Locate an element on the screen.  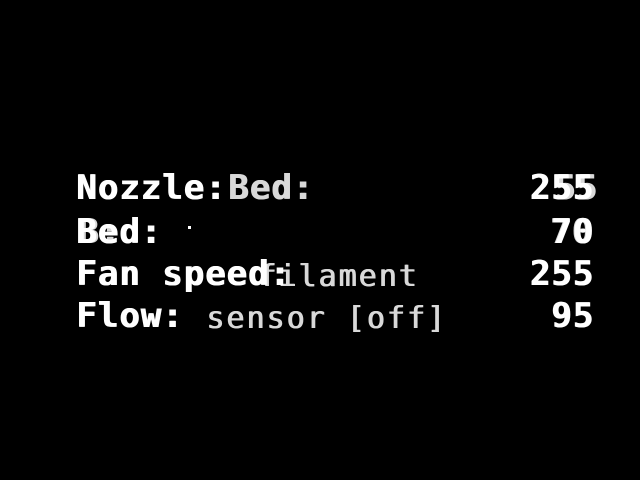
status-line-nozzle: Nozzle: Bed: 255 55 is located at coordinates (336, 191).